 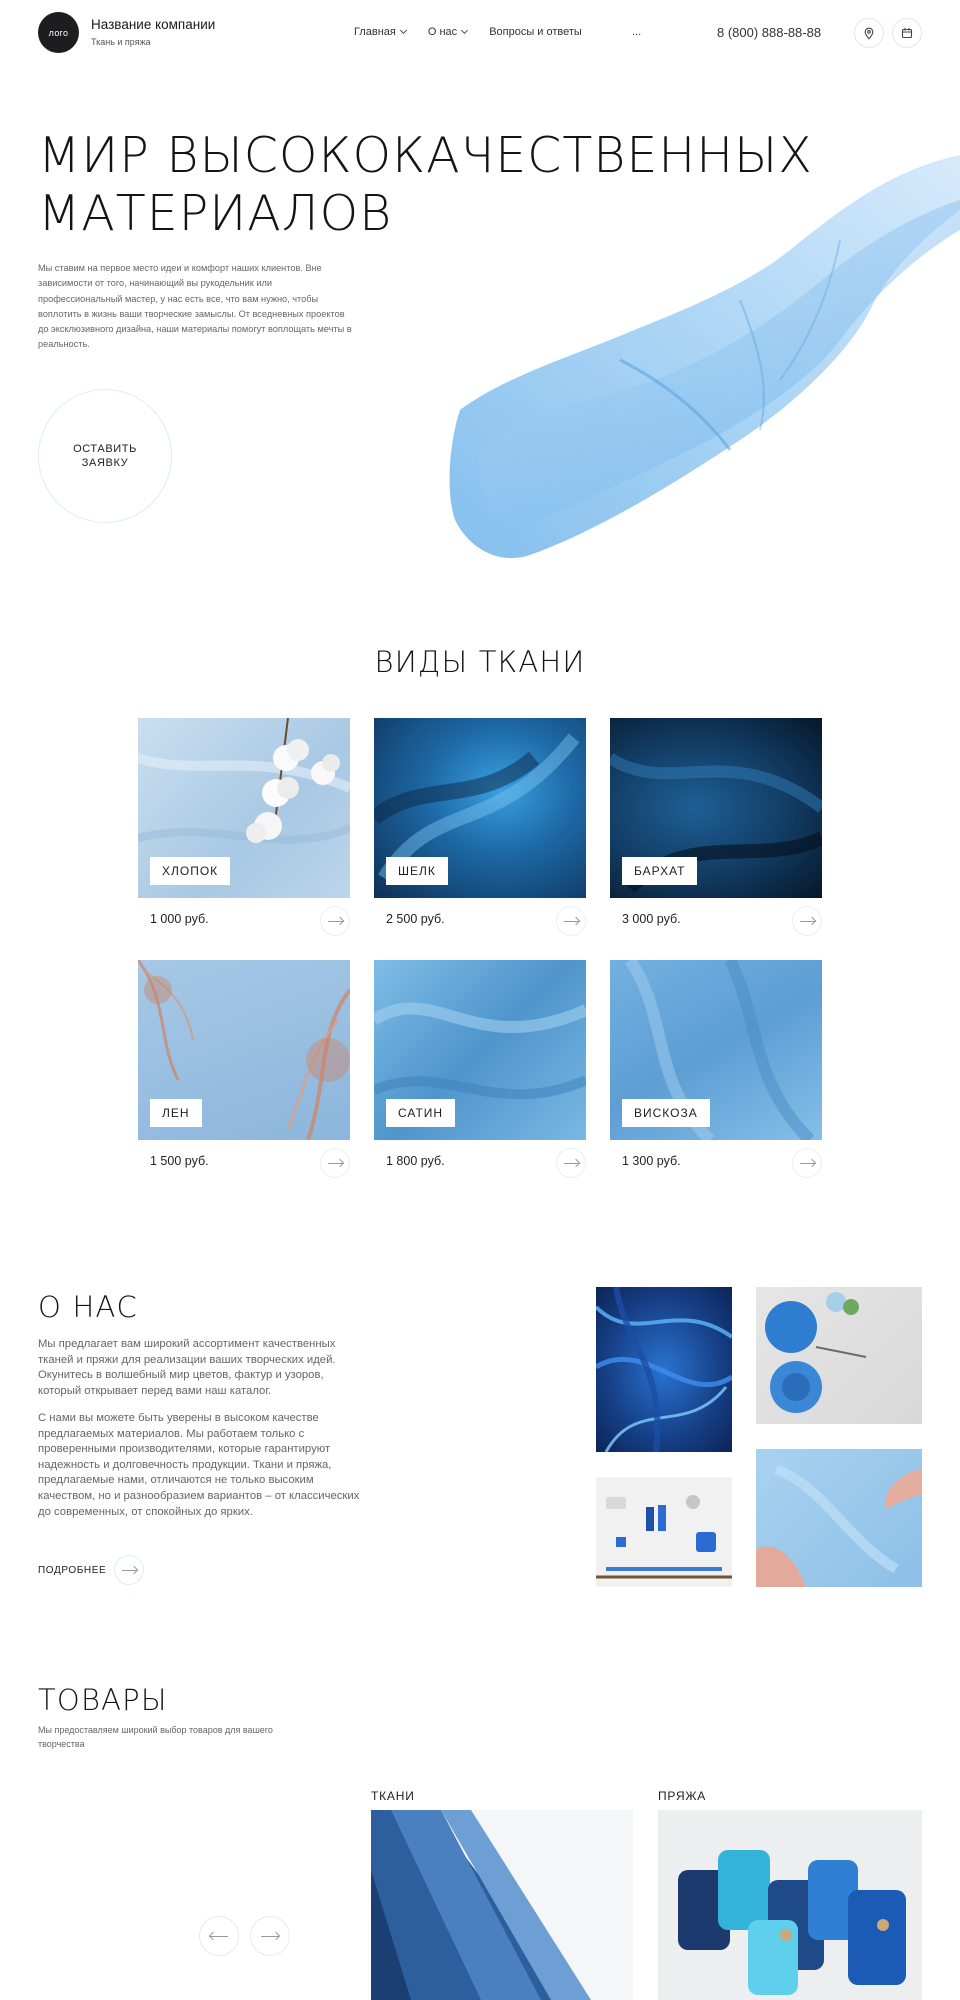 I want to click on fabric-image: Сатин, so click(x=480, y=1050).